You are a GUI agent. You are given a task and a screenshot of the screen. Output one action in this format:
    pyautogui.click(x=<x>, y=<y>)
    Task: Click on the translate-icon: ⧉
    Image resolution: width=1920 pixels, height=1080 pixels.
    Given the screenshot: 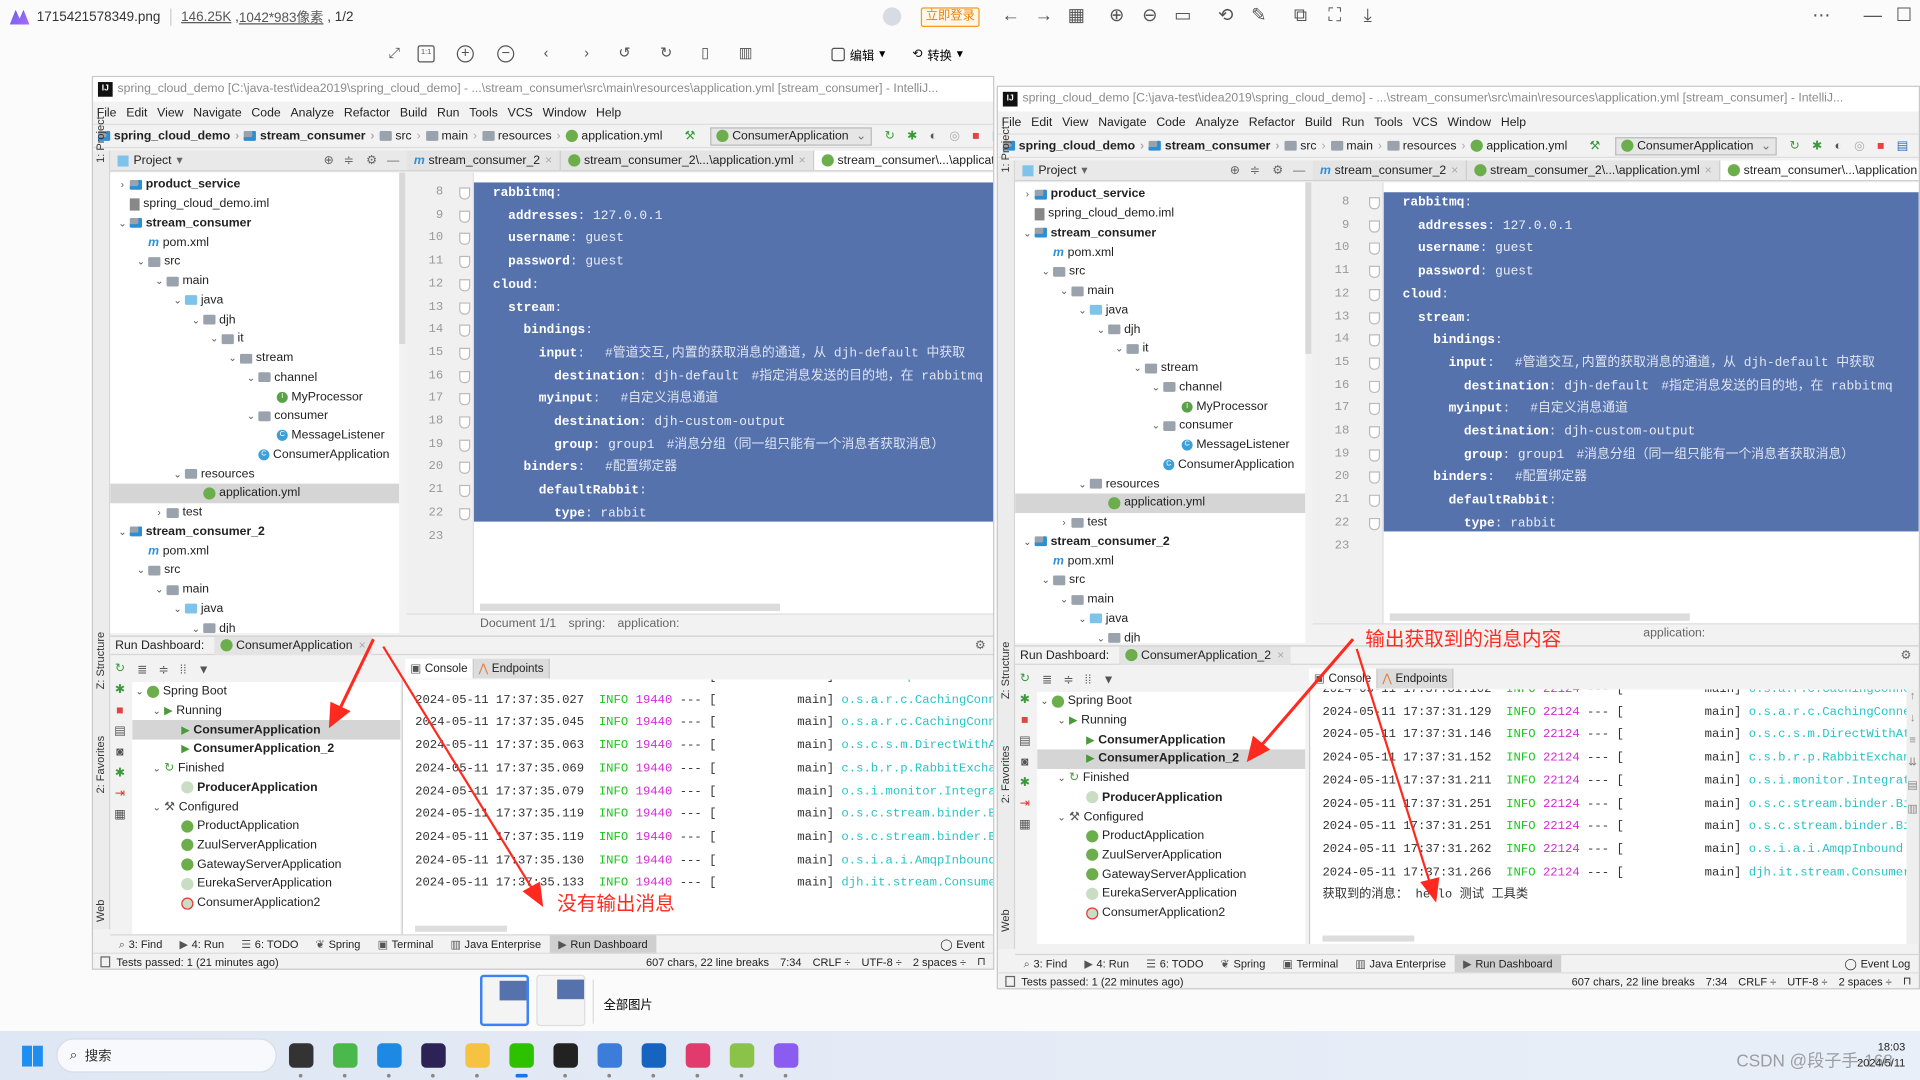 What is the action you would take?
    pyautogui.click(x=1300, y=15)
    